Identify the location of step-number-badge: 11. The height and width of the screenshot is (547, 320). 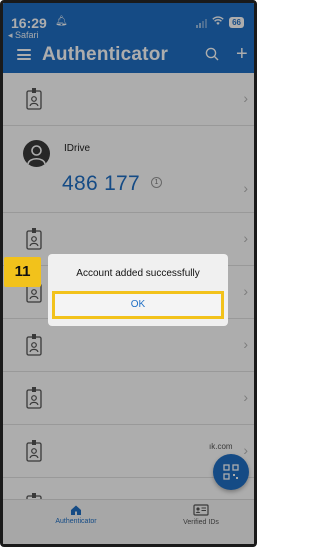
(22, 272).